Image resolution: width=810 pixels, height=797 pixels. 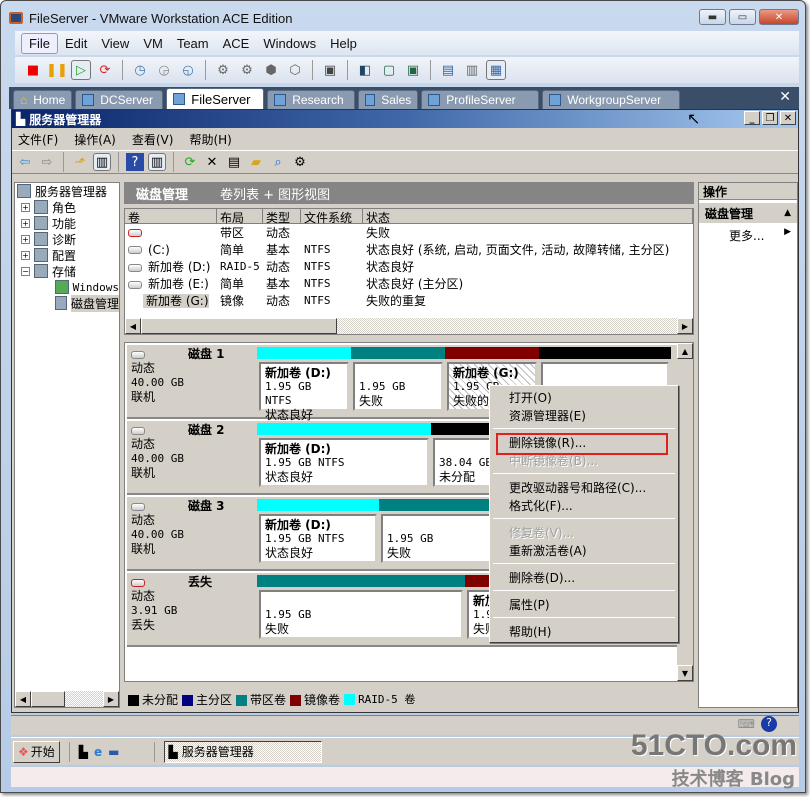 I want to click on col-type: 类型, so click(x=282, y=217).